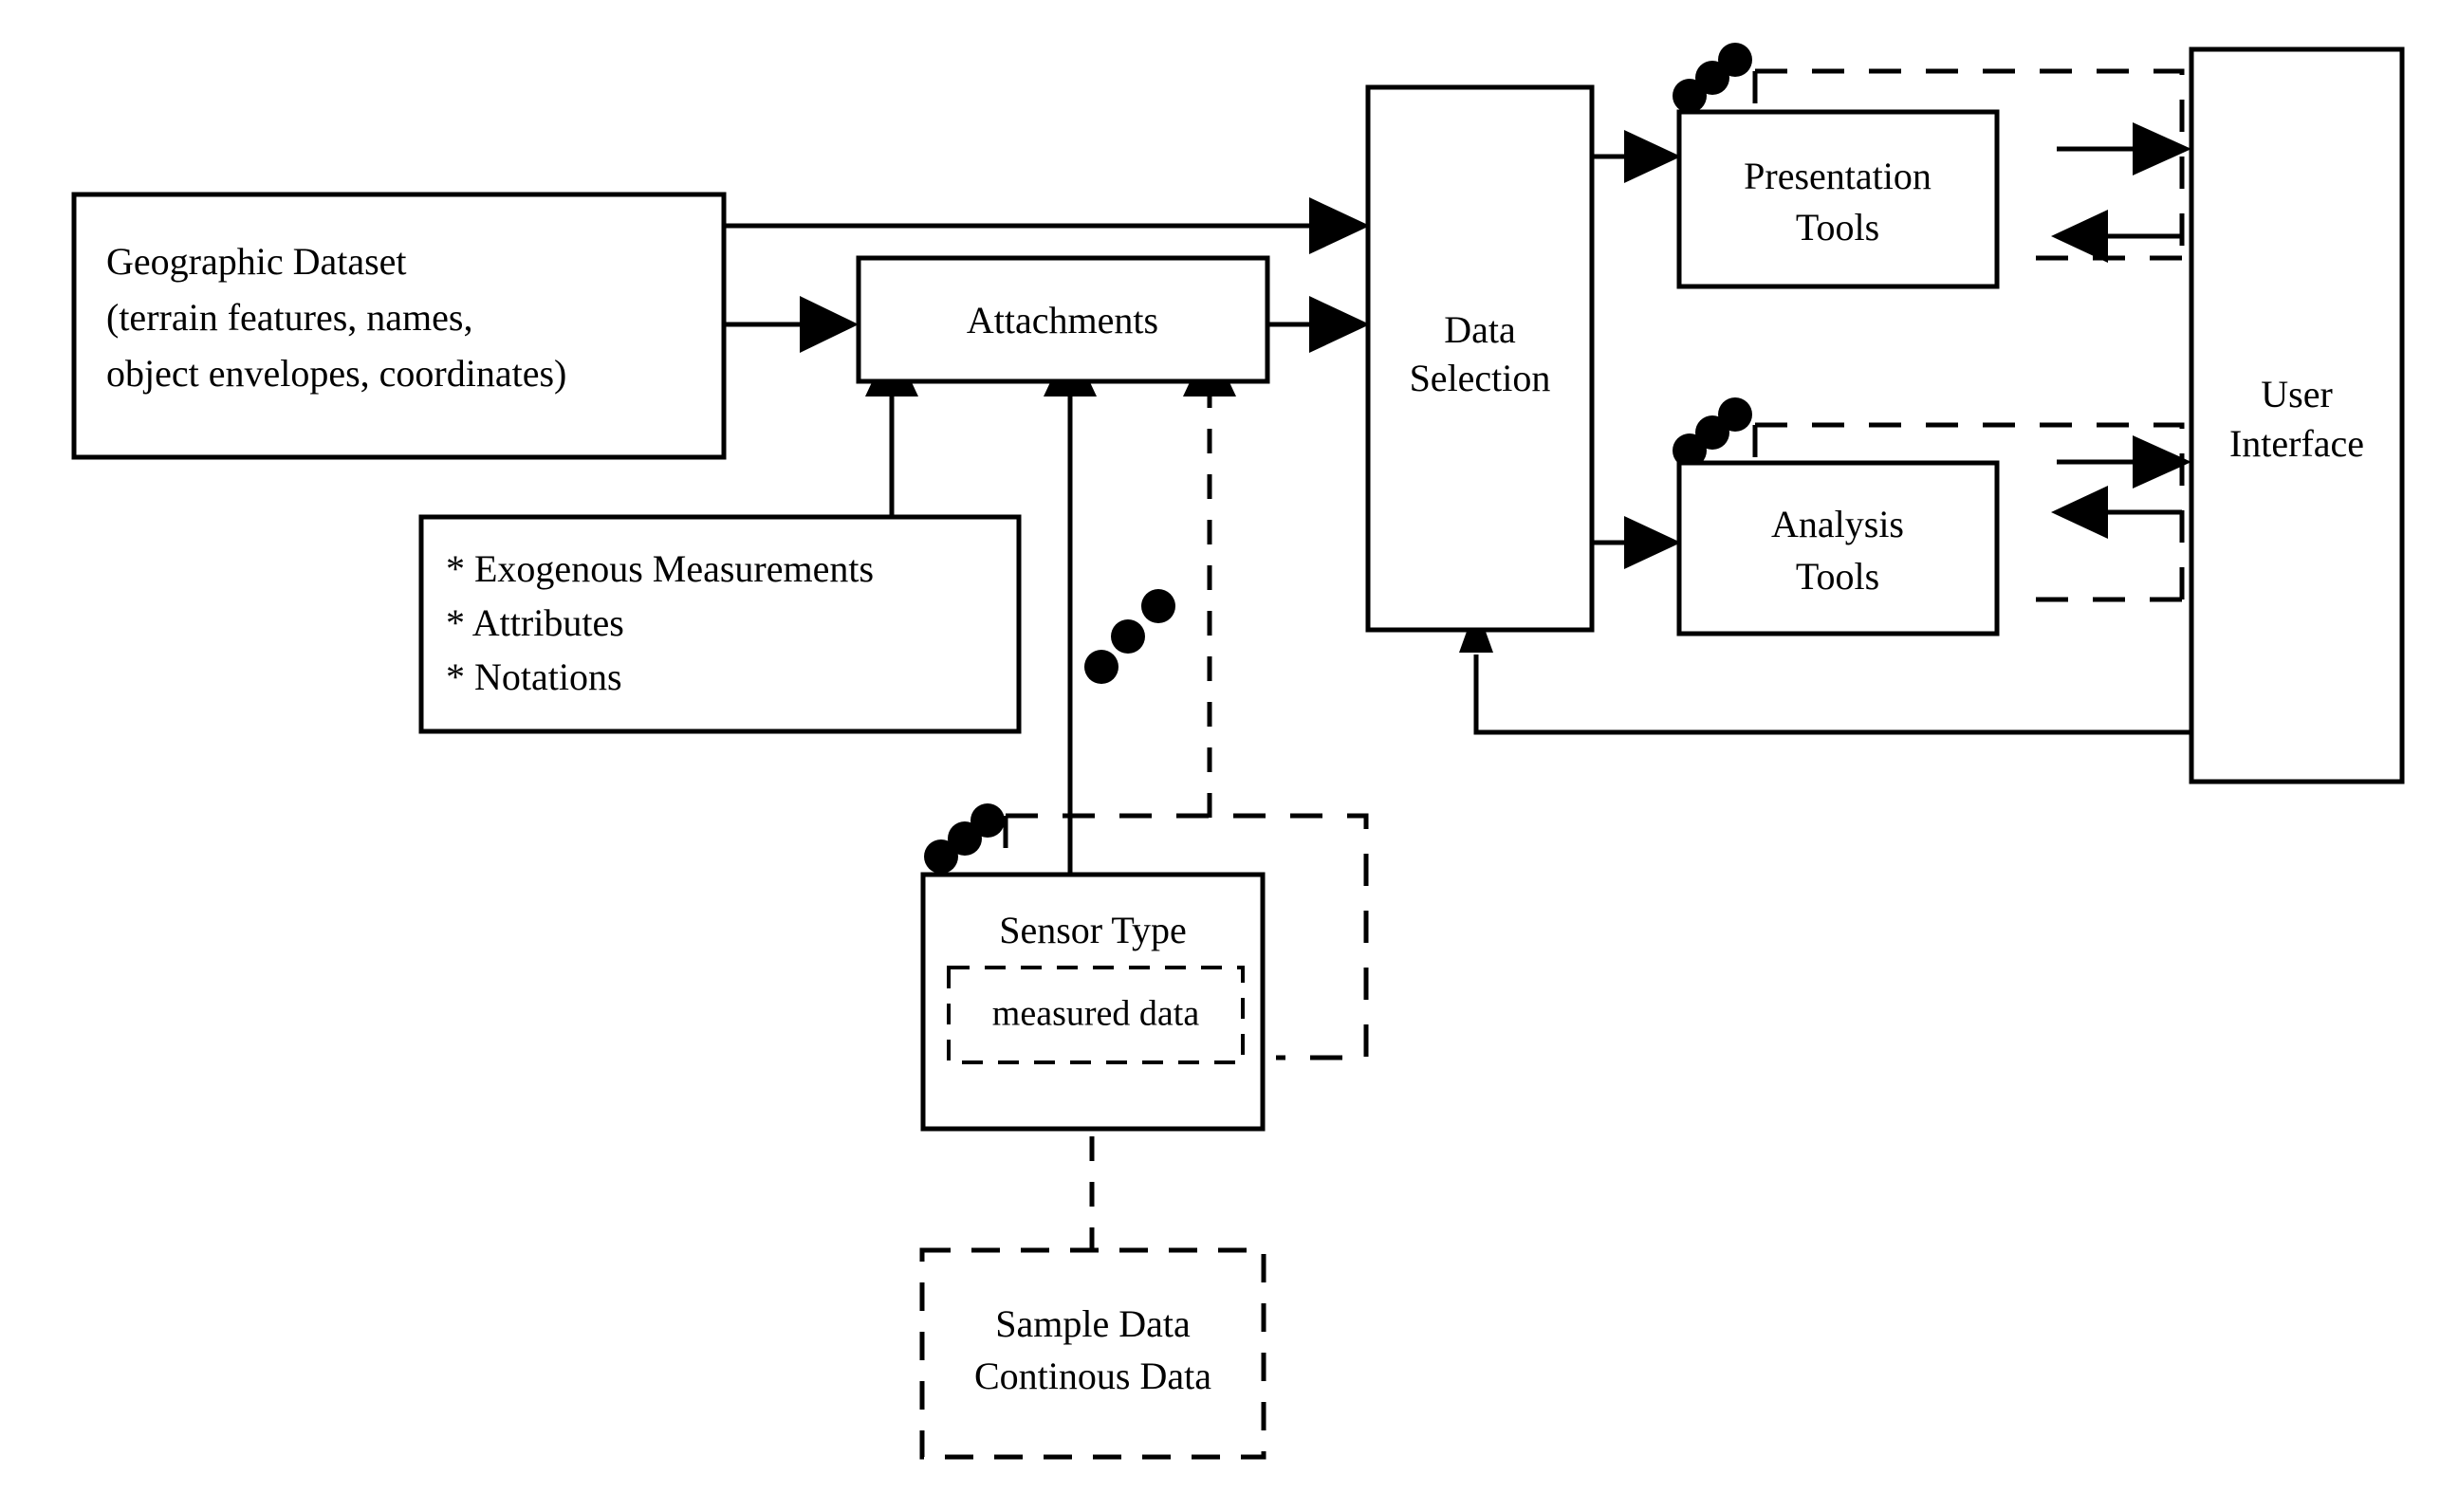 The height and width of the screenshot is (1512, 2440). I want to click on node-analysis-tools, so click(1838, 548).